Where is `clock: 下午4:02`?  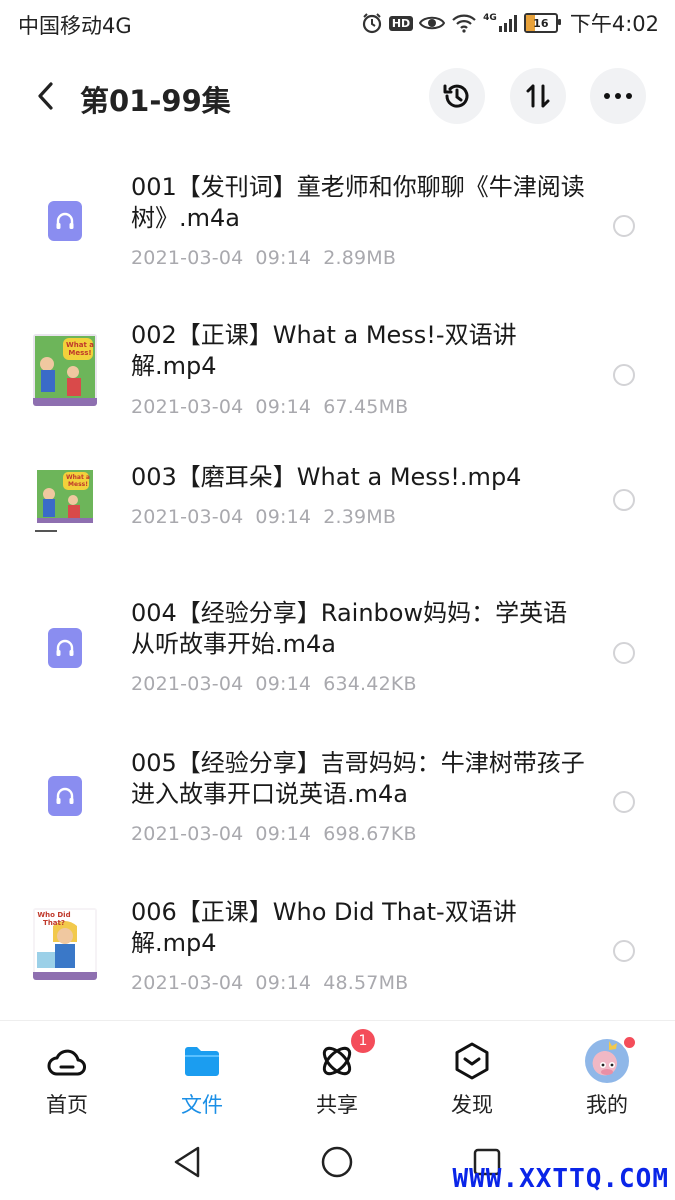
clock: 下午4:02 is located at coordinates (614, 24).